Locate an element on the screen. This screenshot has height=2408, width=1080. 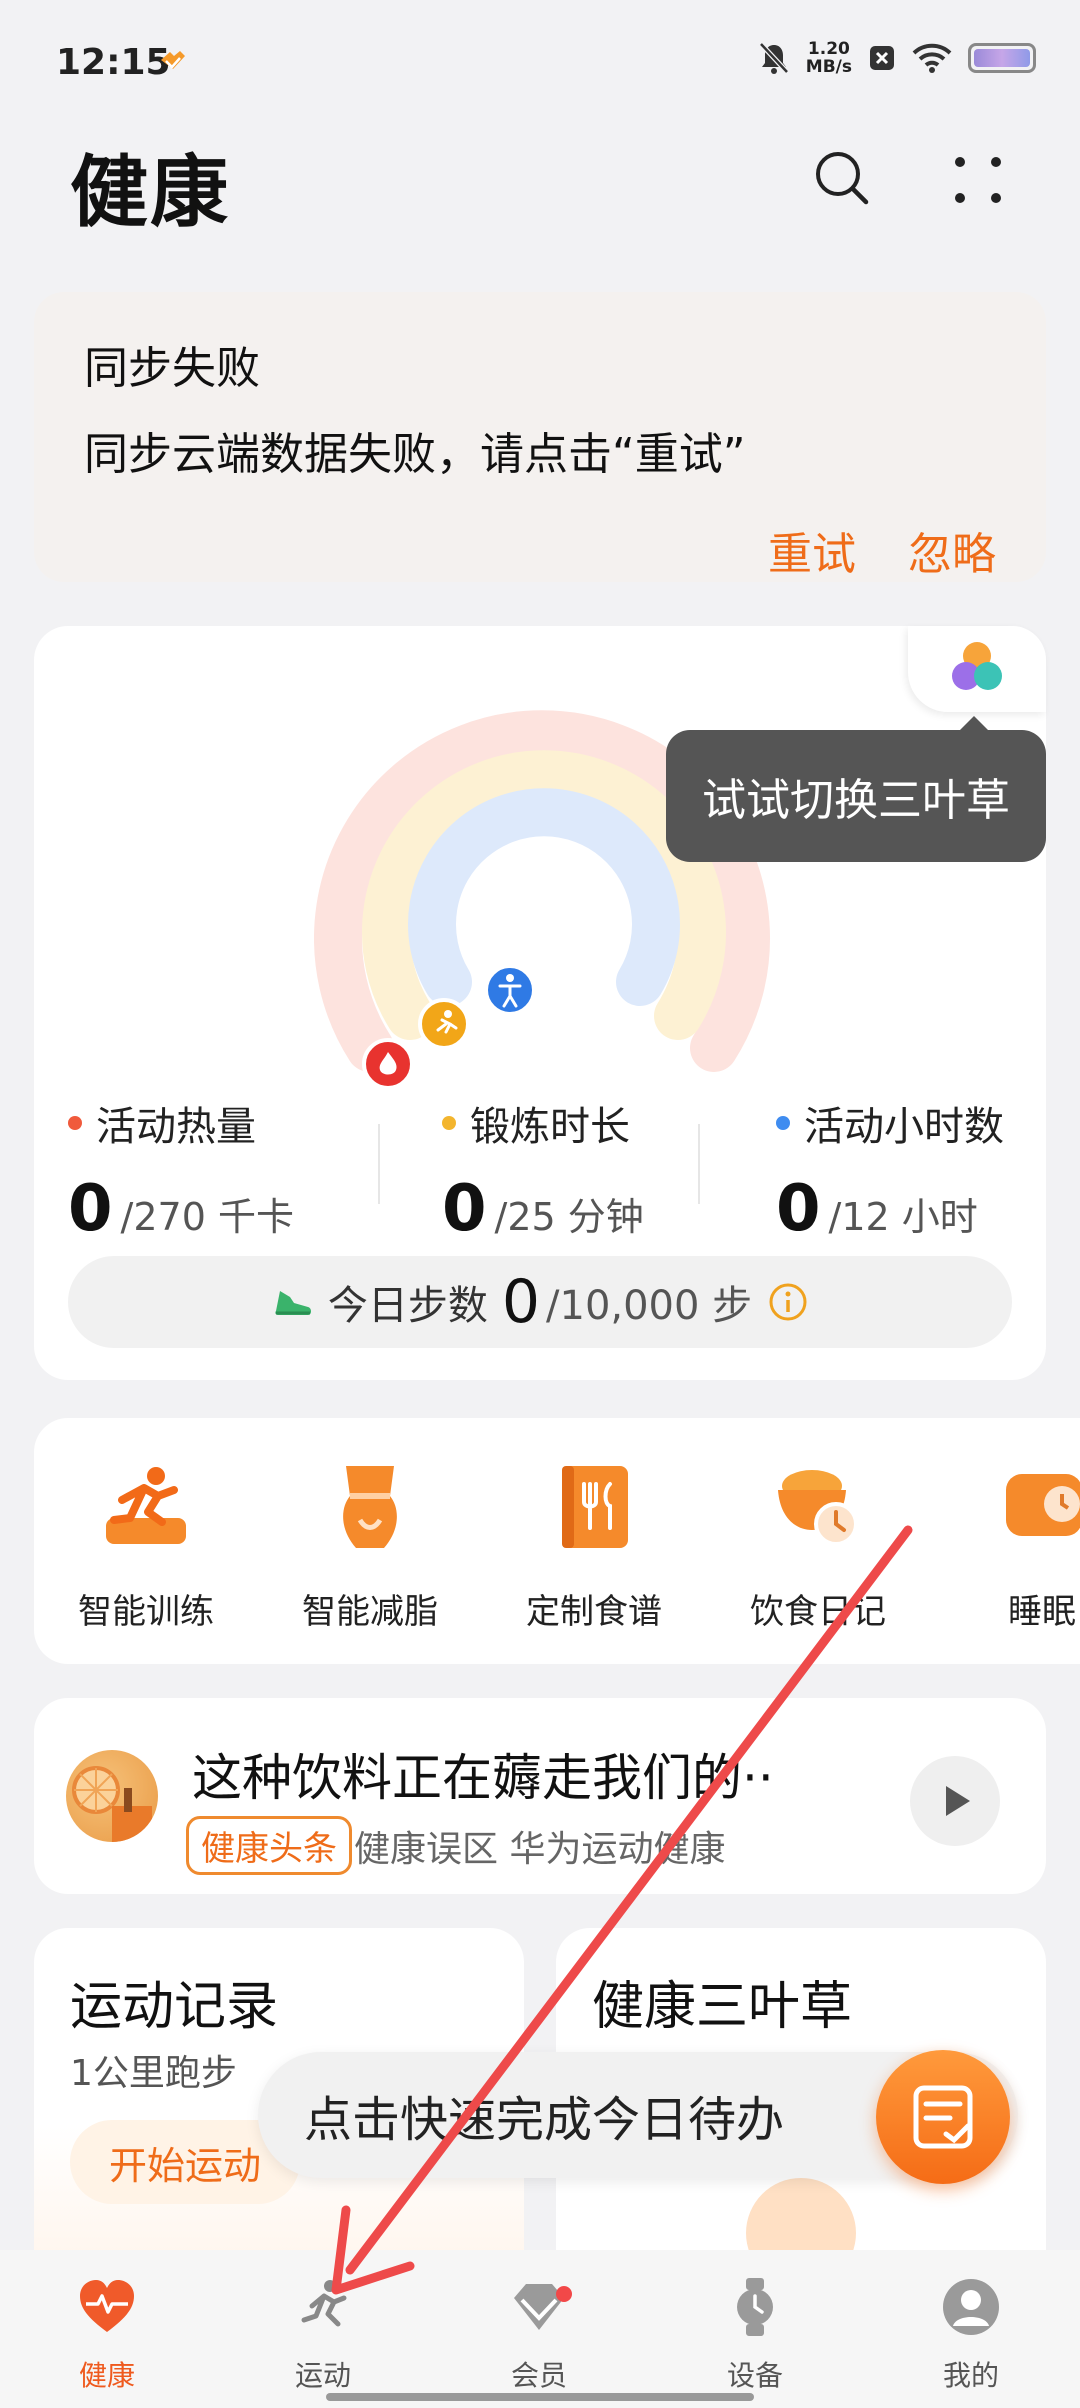
calories-label: 活动热量 is located at coordinates (176, 1127).